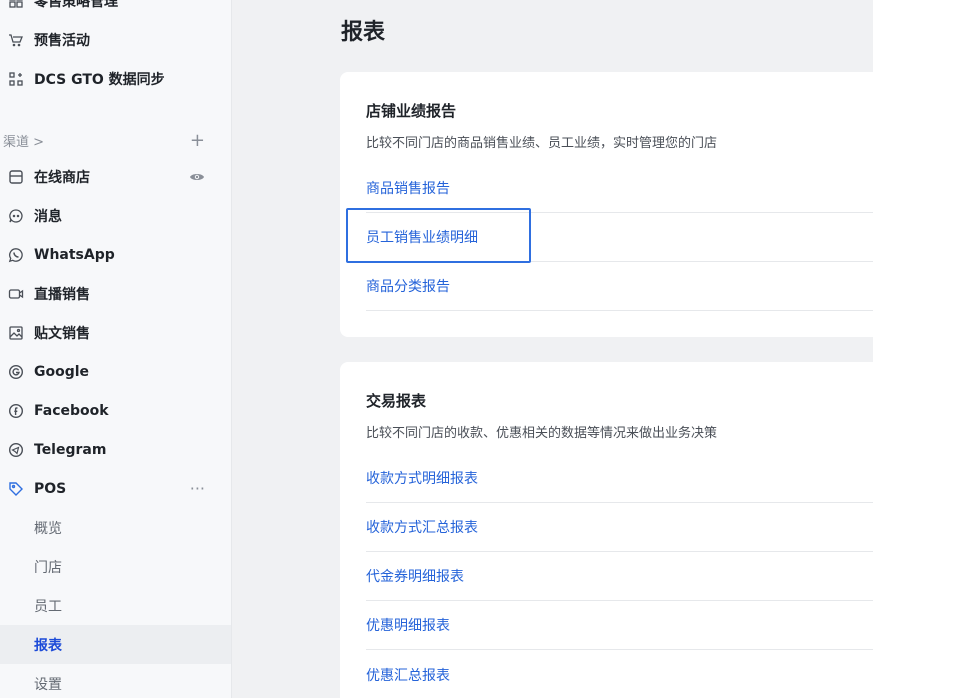 This screenshot has height=698, width=965. What do you see at coordinates (115, 215) in the screenshot?
I see `sidebar-item-messages: 消息` at bounding box center [115, 215].